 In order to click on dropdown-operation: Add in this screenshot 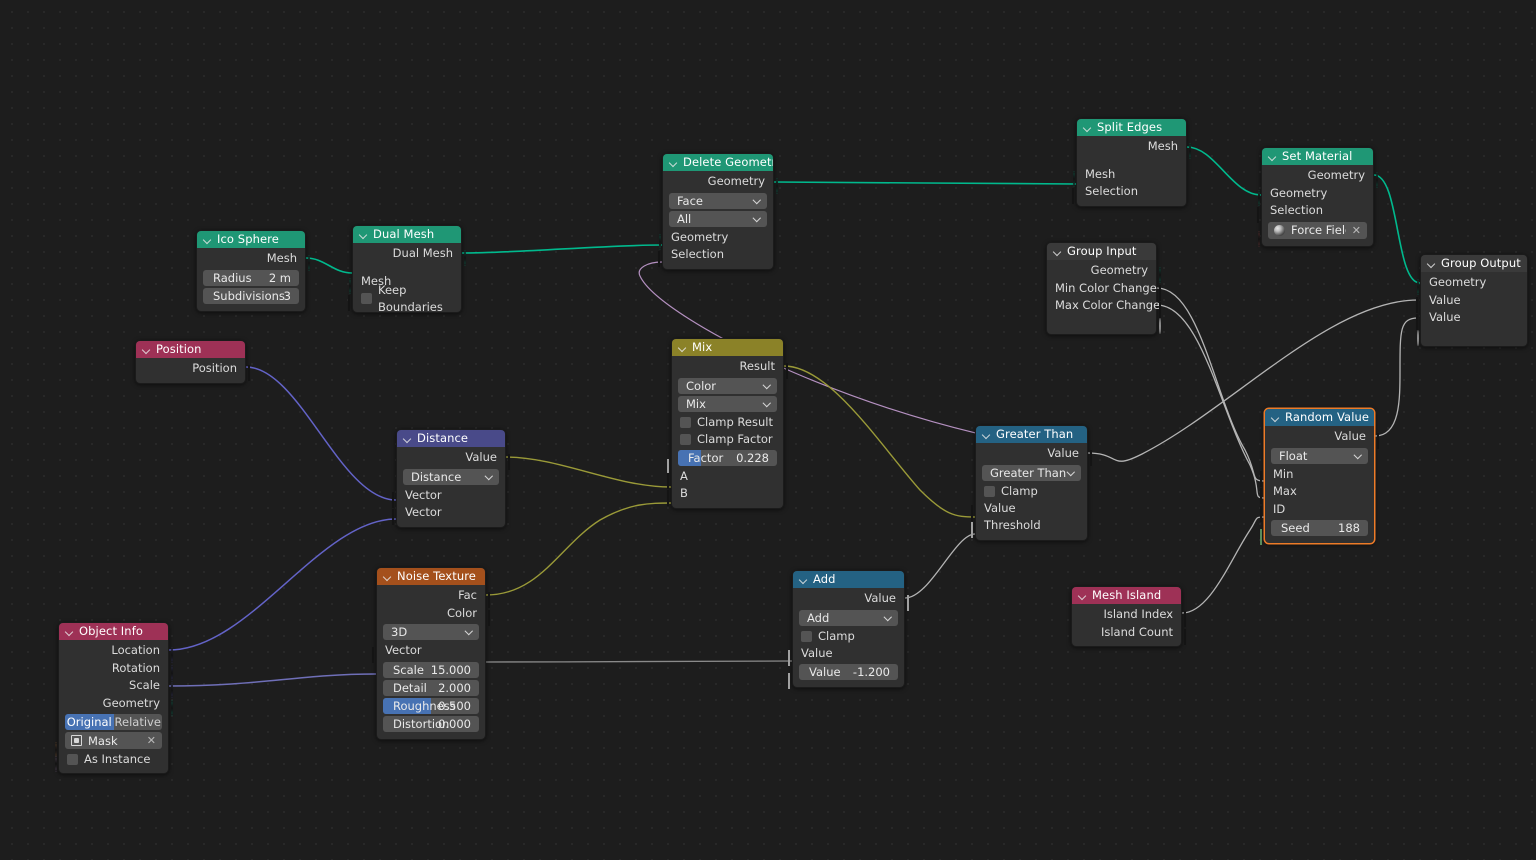, I will do `click(848, 617)`.